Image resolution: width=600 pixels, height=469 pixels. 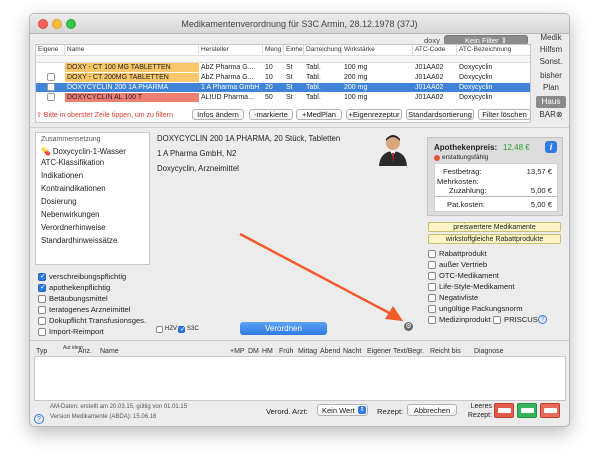 What do you see at coordinates (362, 410) in the screenshot?
I see `chevron-updown-icon: ⇕` at bounding box center [362, 410].